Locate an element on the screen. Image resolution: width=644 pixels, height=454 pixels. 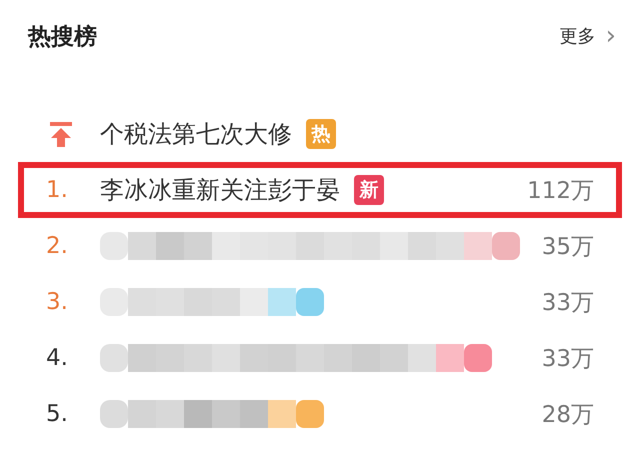
topic-title: 个税法第七次大修 is located at coordinates (196, 134).